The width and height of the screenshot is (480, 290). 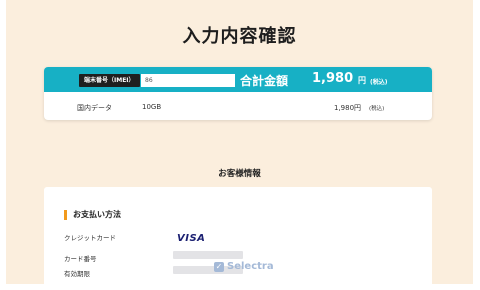 What do you see at coordinates (191, 238) in the screenshot?
I see `visa-logo: VISA` at bounding box center [191, 238].